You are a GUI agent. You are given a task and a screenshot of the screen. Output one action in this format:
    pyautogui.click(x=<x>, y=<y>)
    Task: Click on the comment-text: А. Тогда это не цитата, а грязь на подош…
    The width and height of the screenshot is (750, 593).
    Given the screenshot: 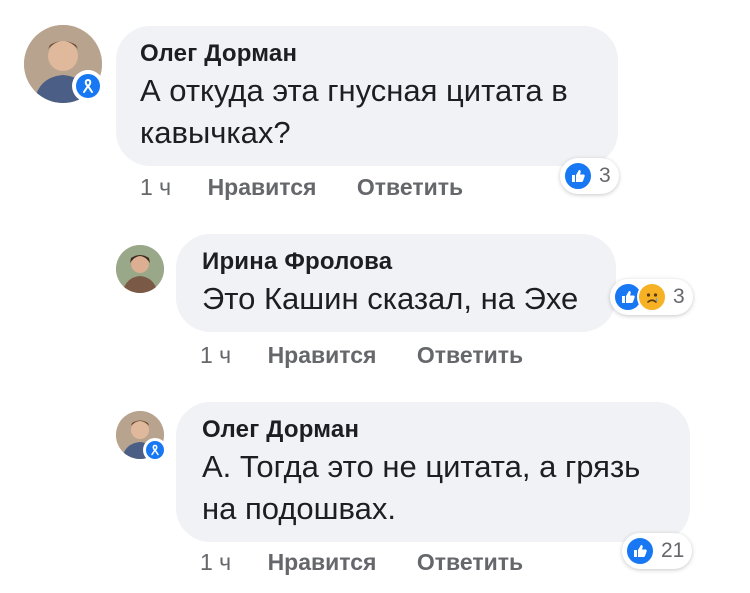 What is the action you would take?
    pyautogui.click(x=421, y=487)
    